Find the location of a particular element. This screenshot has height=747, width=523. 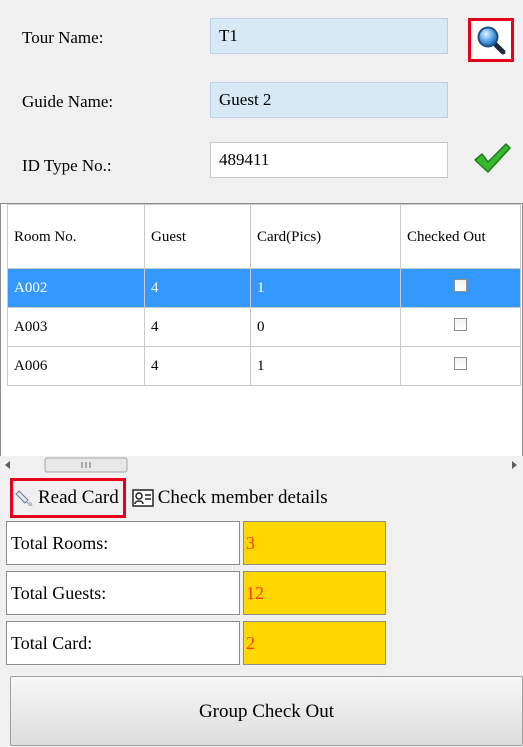

search-tour-button is located at coordinates (491, 40).